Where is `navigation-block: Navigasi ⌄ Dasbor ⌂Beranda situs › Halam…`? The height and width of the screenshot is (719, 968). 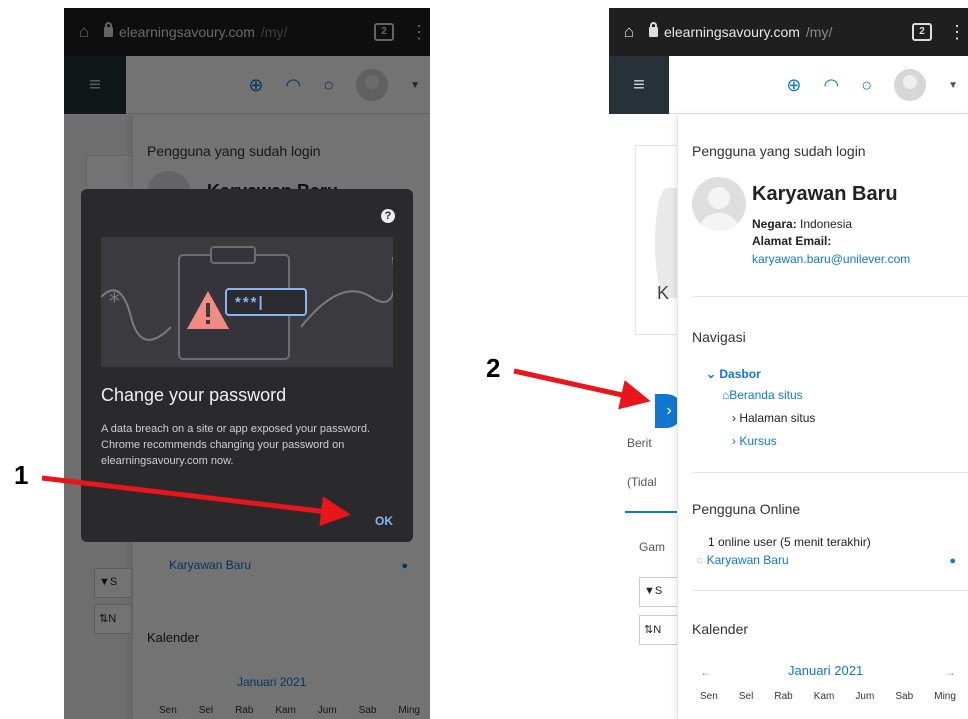
navigation-block: Navigasi ⌄ Dasbor ⌂Beranda situs › Halam… is located at coordinates (830, 385).